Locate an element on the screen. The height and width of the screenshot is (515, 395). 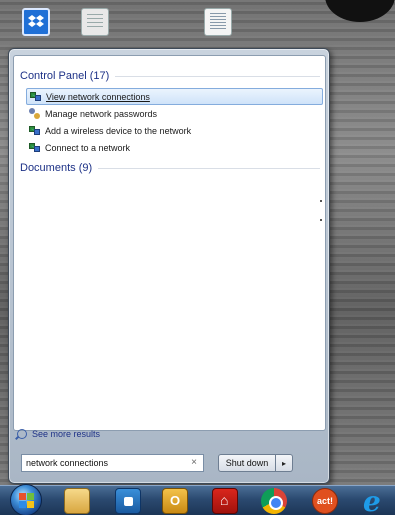
search-input-value: network connections is located at coordinates (67, 463).